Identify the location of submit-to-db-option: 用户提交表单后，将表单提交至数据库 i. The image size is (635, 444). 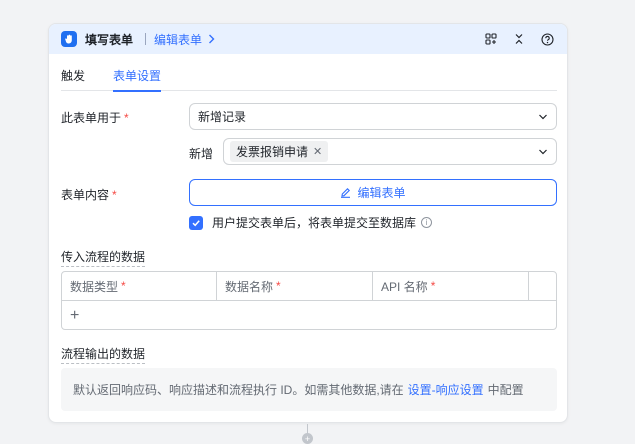
(311, 222).